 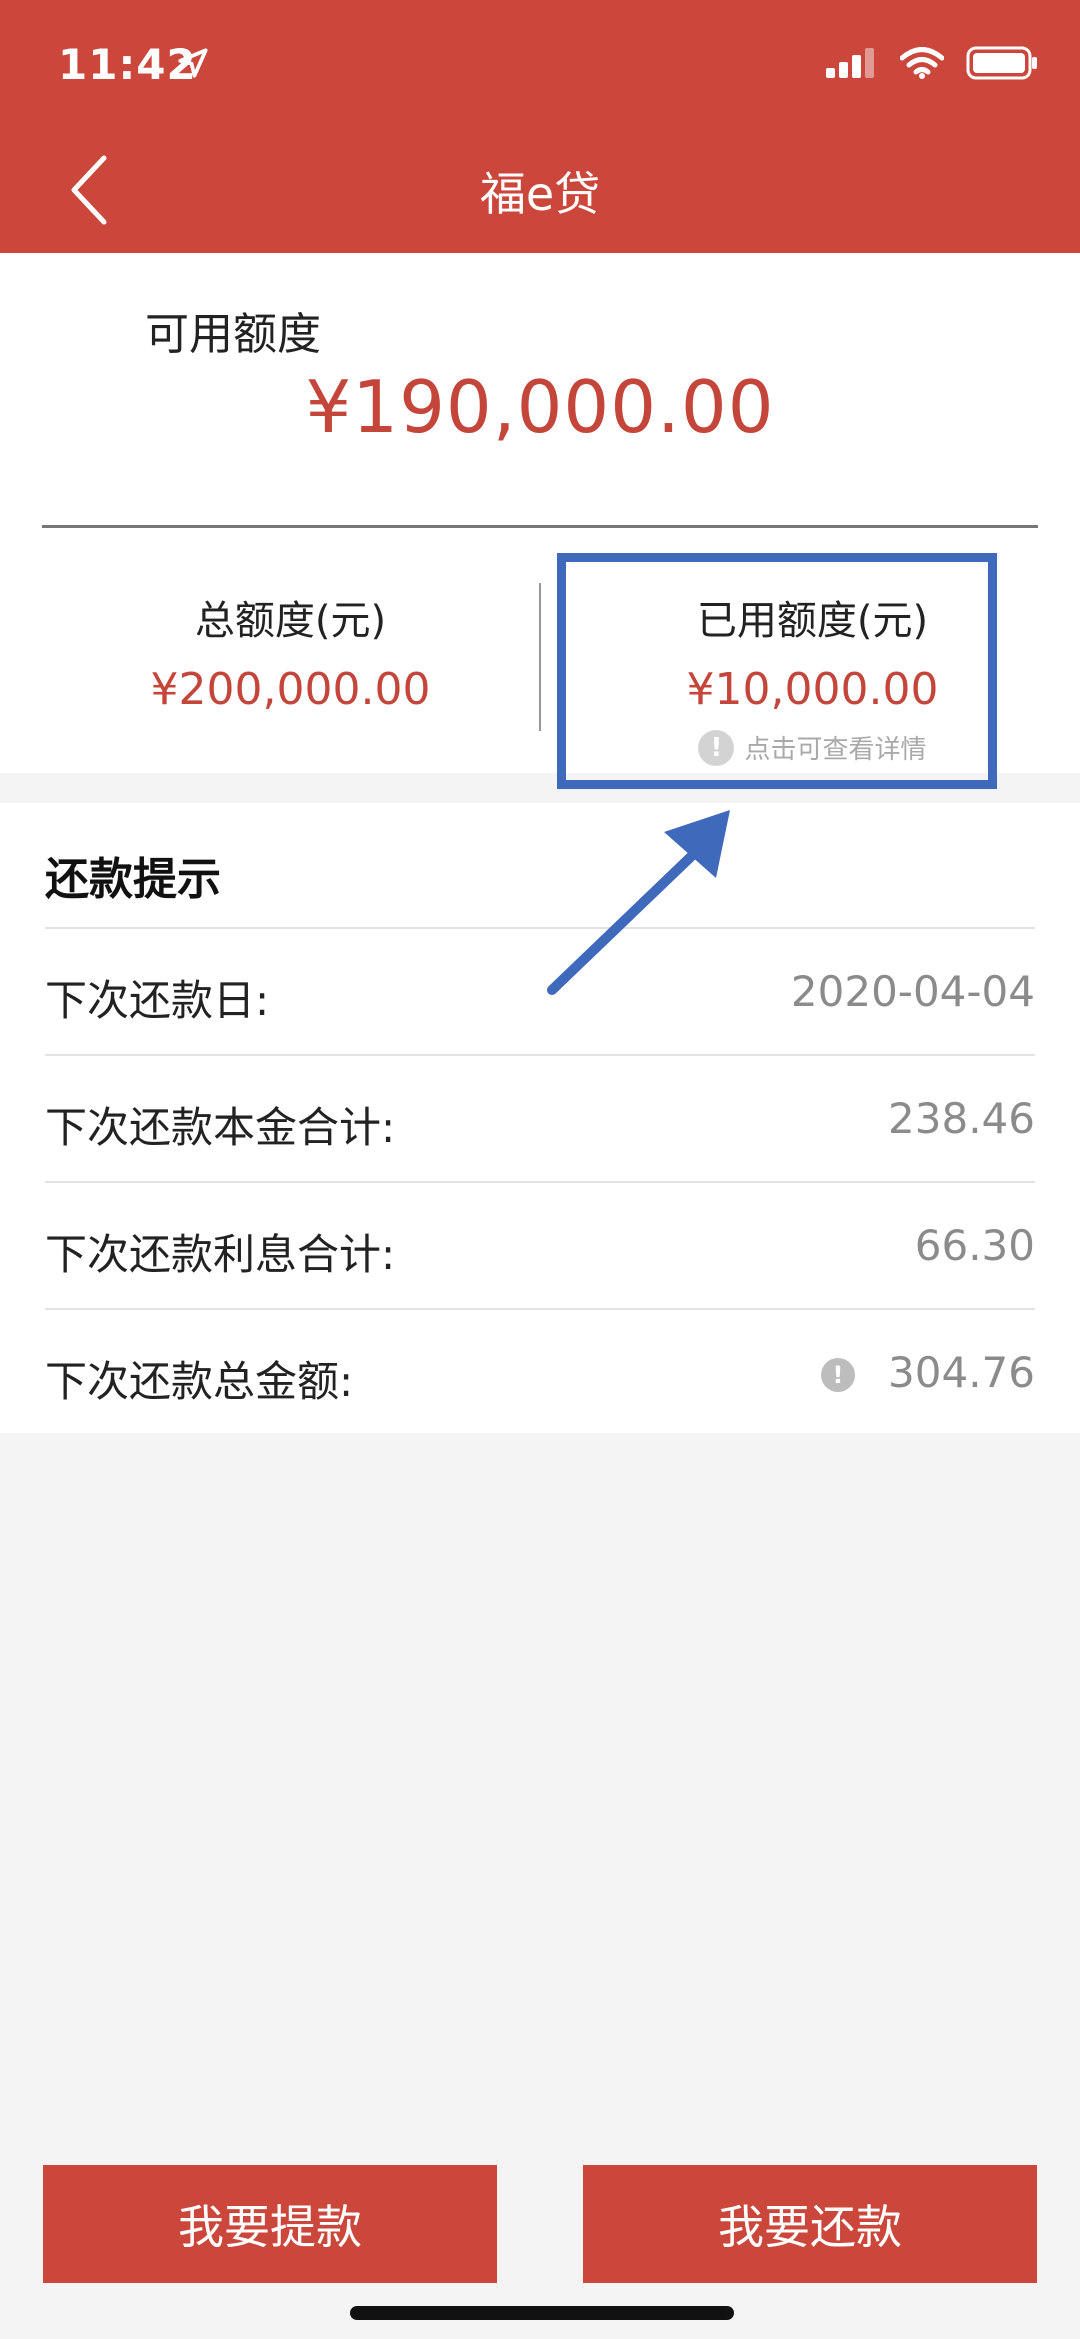 I want to click on app-header: 11:42 福e贷, so click(x=540, y=126).